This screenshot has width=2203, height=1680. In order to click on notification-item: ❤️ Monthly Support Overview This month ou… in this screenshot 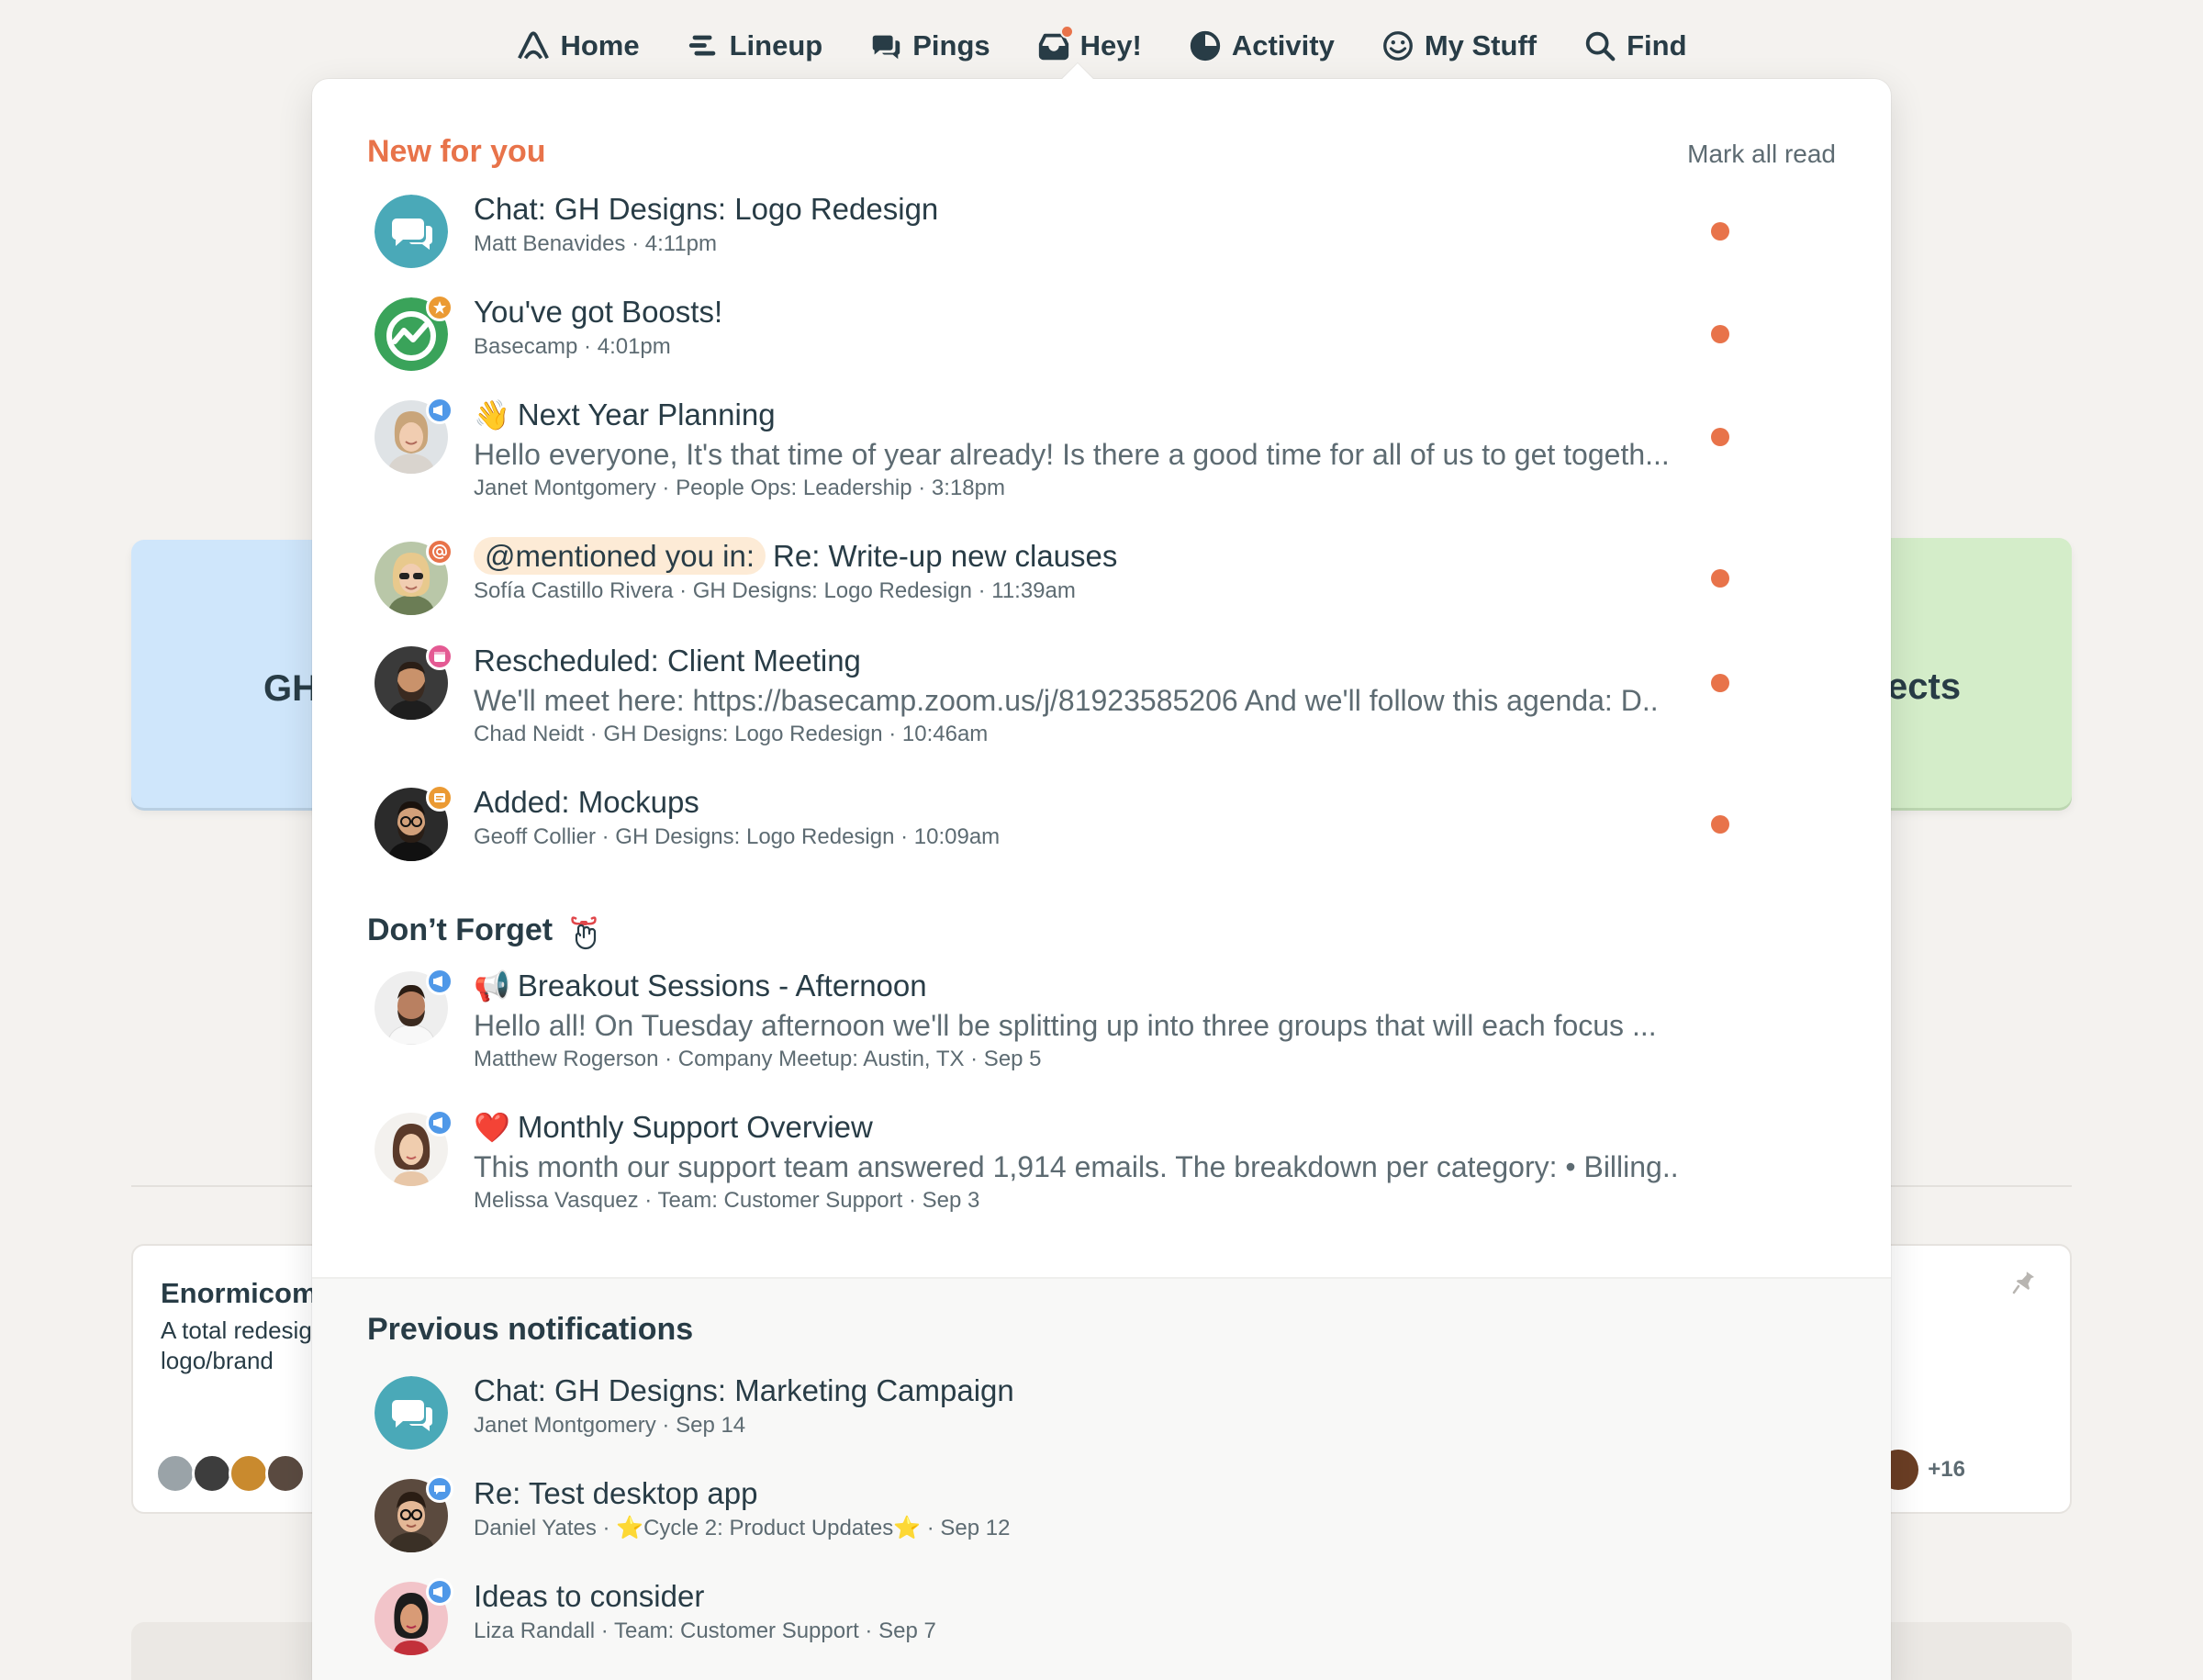, I will do `click(1101, 1170)`.